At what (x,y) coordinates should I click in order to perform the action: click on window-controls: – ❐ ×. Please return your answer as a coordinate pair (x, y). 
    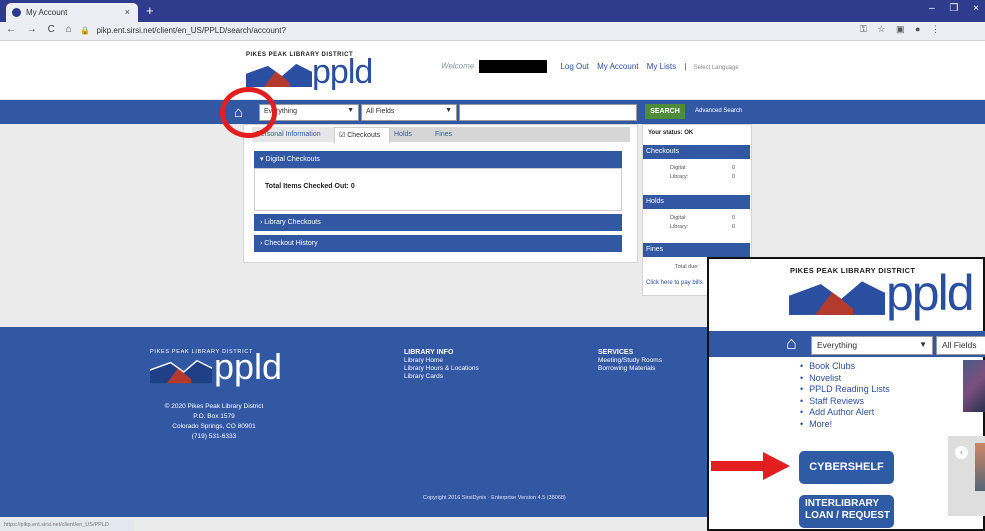
    Looking at the image, I should click on (948, 8).